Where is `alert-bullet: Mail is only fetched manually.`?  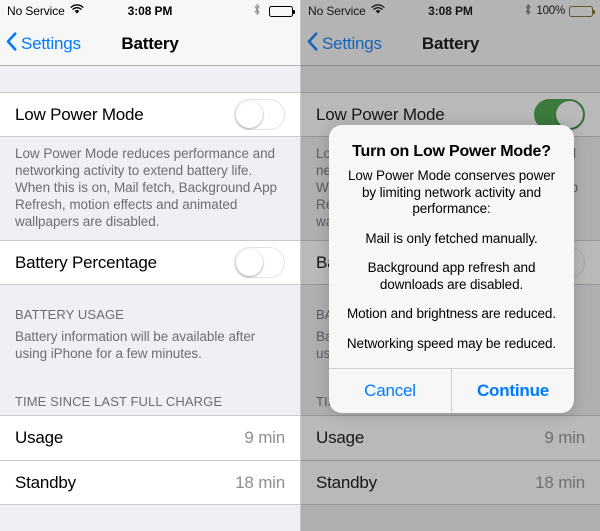
alert-bullet: Mail is only fetched manually. is located at coordinates (451, 238).